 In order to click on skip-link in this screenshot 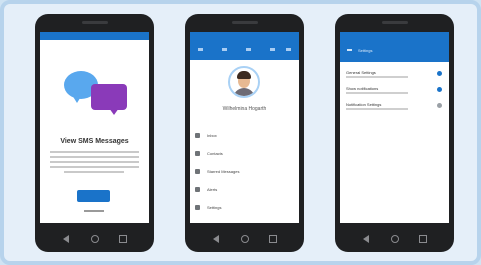, I will do `click(94, 211)`.